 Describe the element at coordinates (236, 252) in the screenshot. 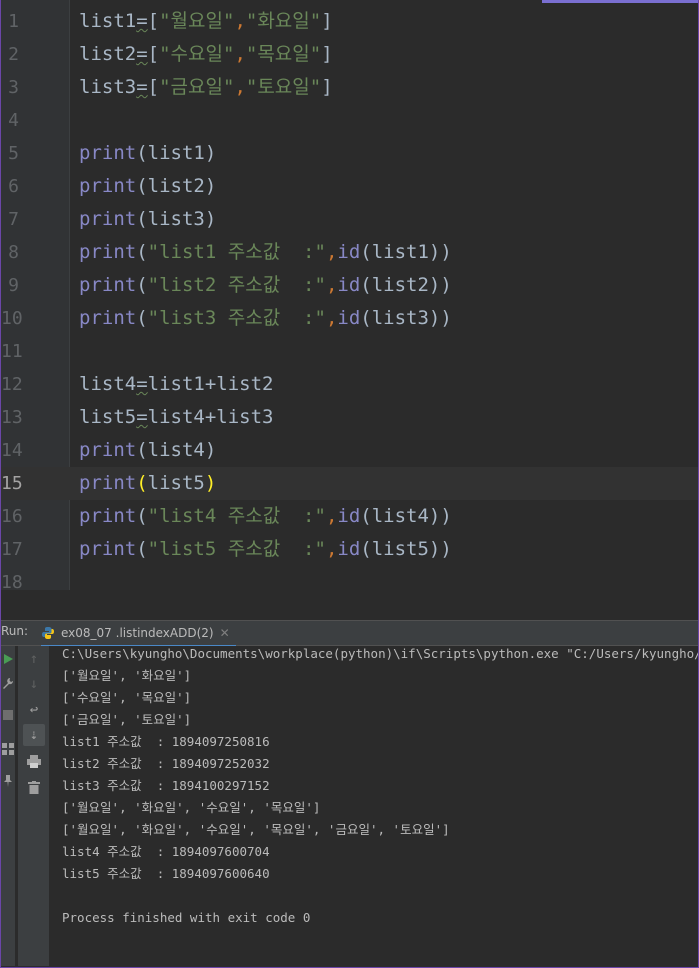

I see `code-token: "list1 주소값 :"` at that location.